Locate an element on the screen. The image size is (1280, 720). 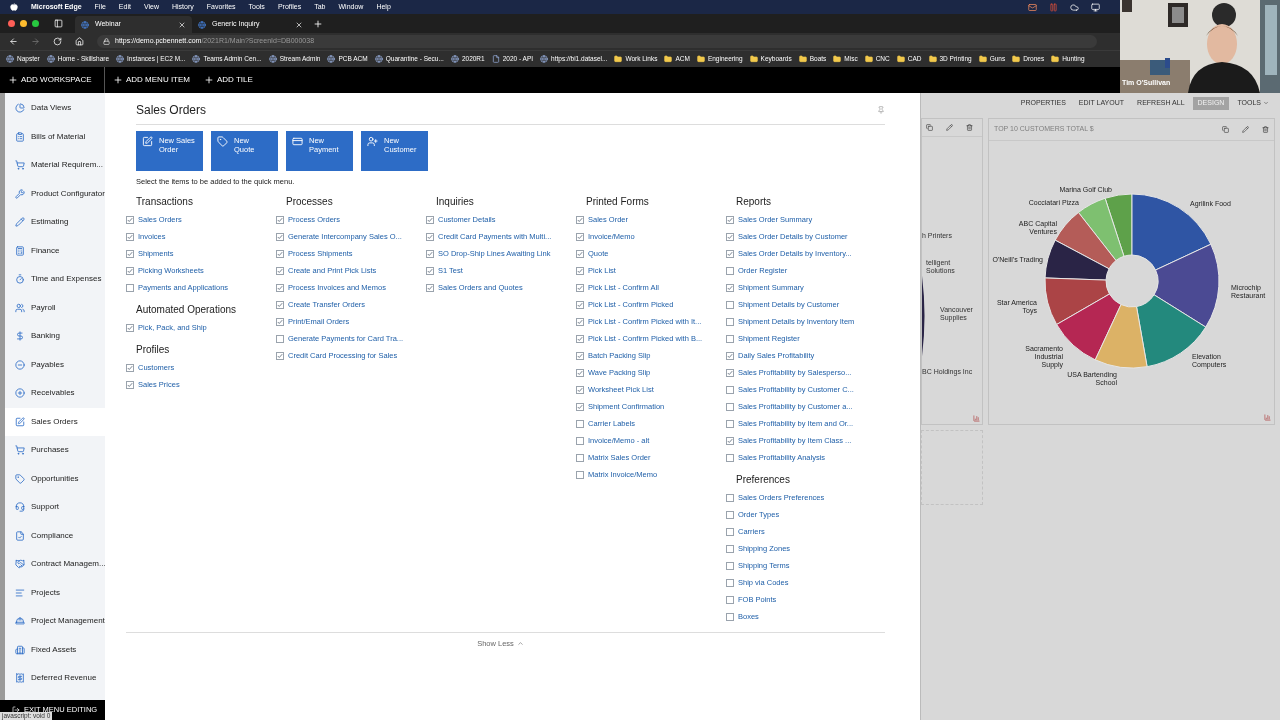
group-heading: Inquiries is located at coordinates (455, 202).